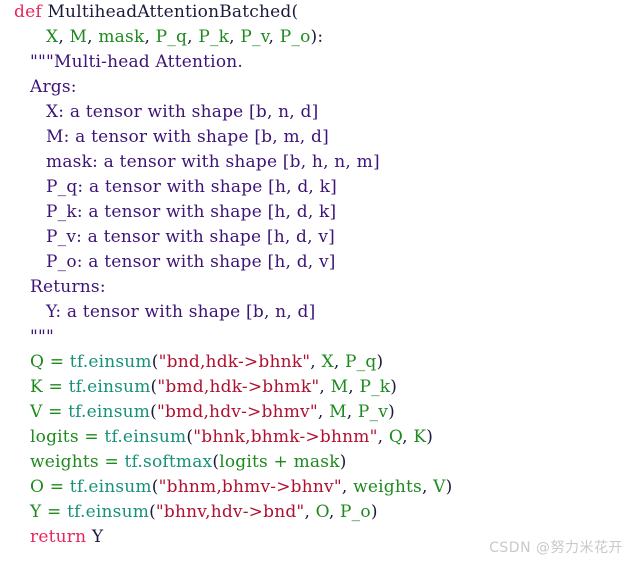  Describe the element at coordinates (280, 462) in the screenshot. I see `code-token-op: +` at that location.